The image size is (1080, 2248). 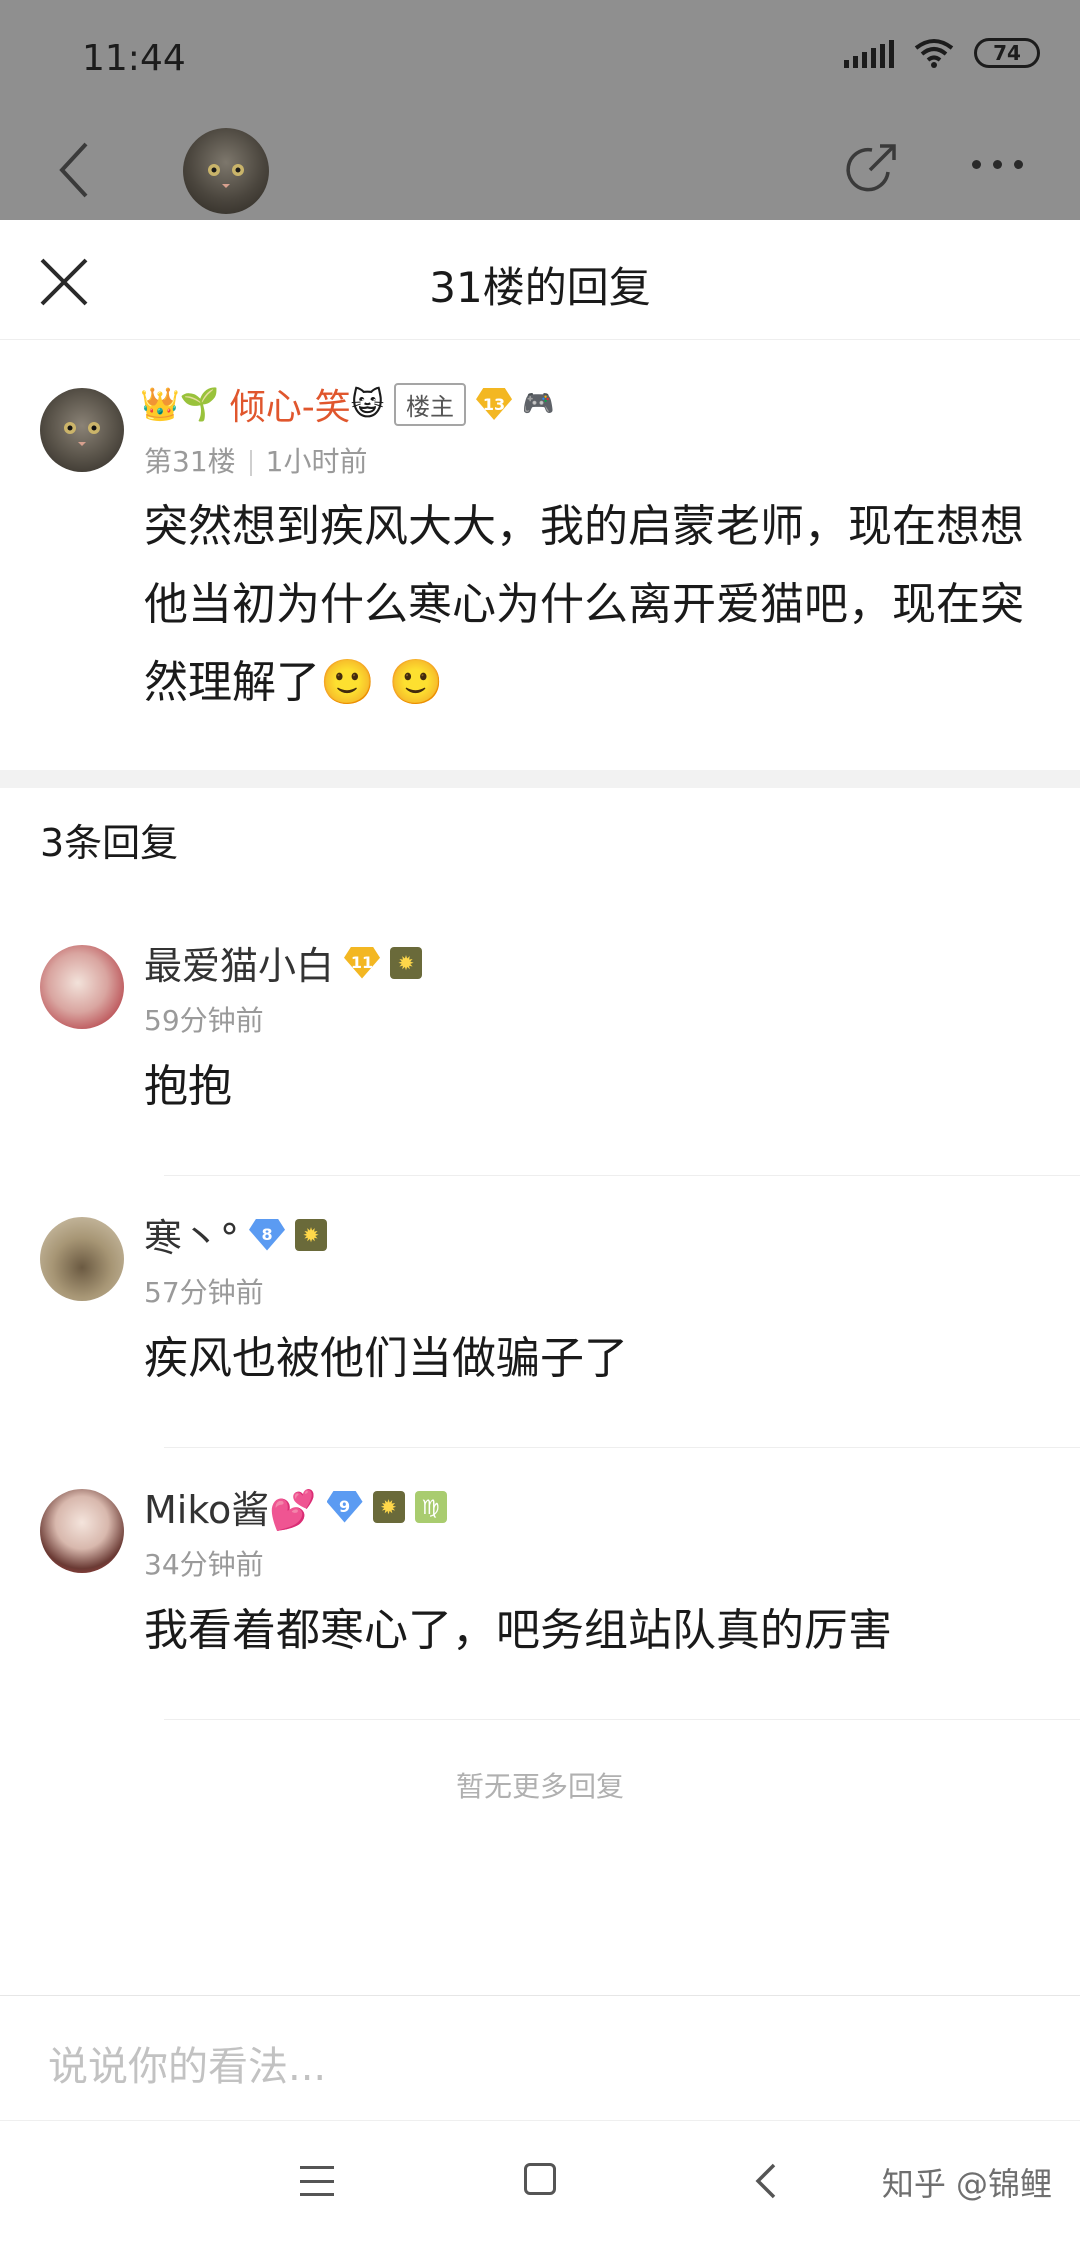 What do you see at coordinates (362, 962) in the screenshot?
I see `level-badge: 11` at bounding box center [362, 962].